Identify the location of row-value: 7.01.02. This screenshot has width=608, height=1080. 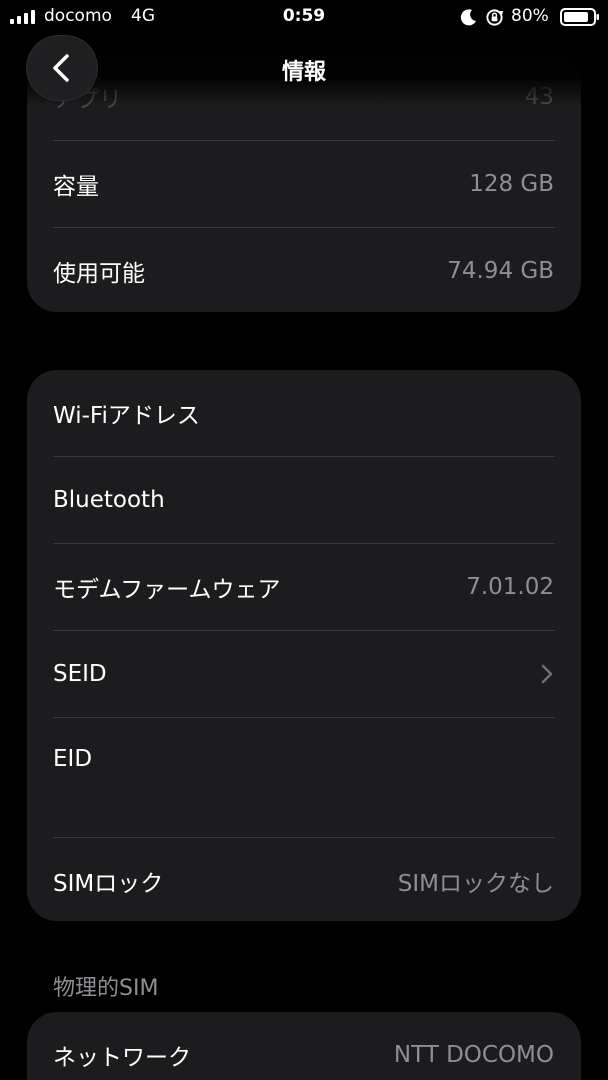
(510, 587).